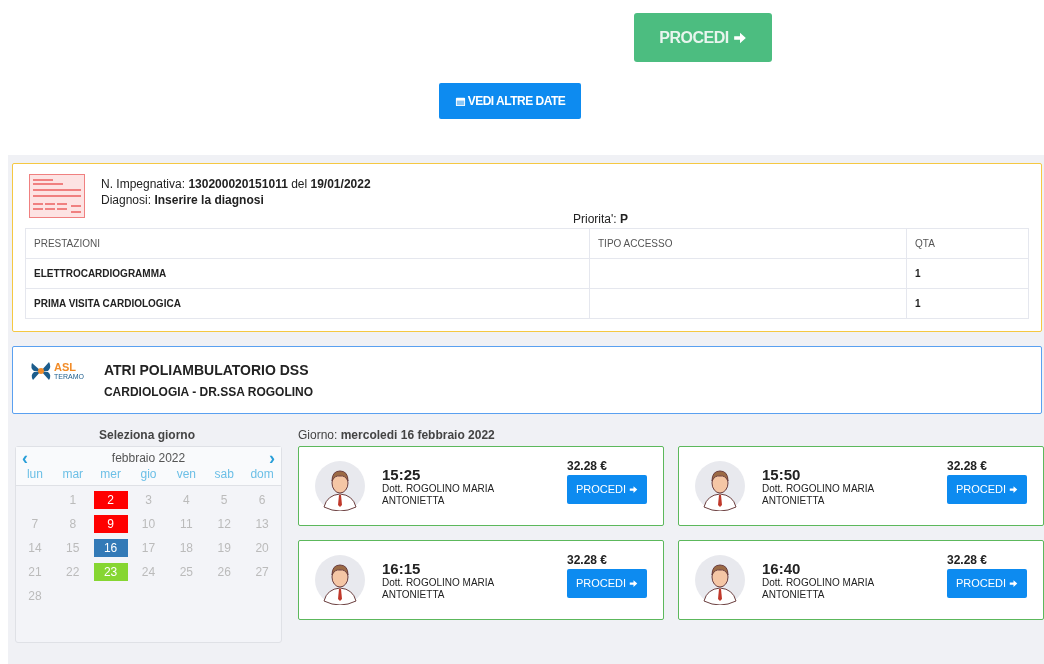  What do you see at coordinates (34, 572) in the screenshot?
I see `calendar-day: 21` at bounding box center [34, 572].